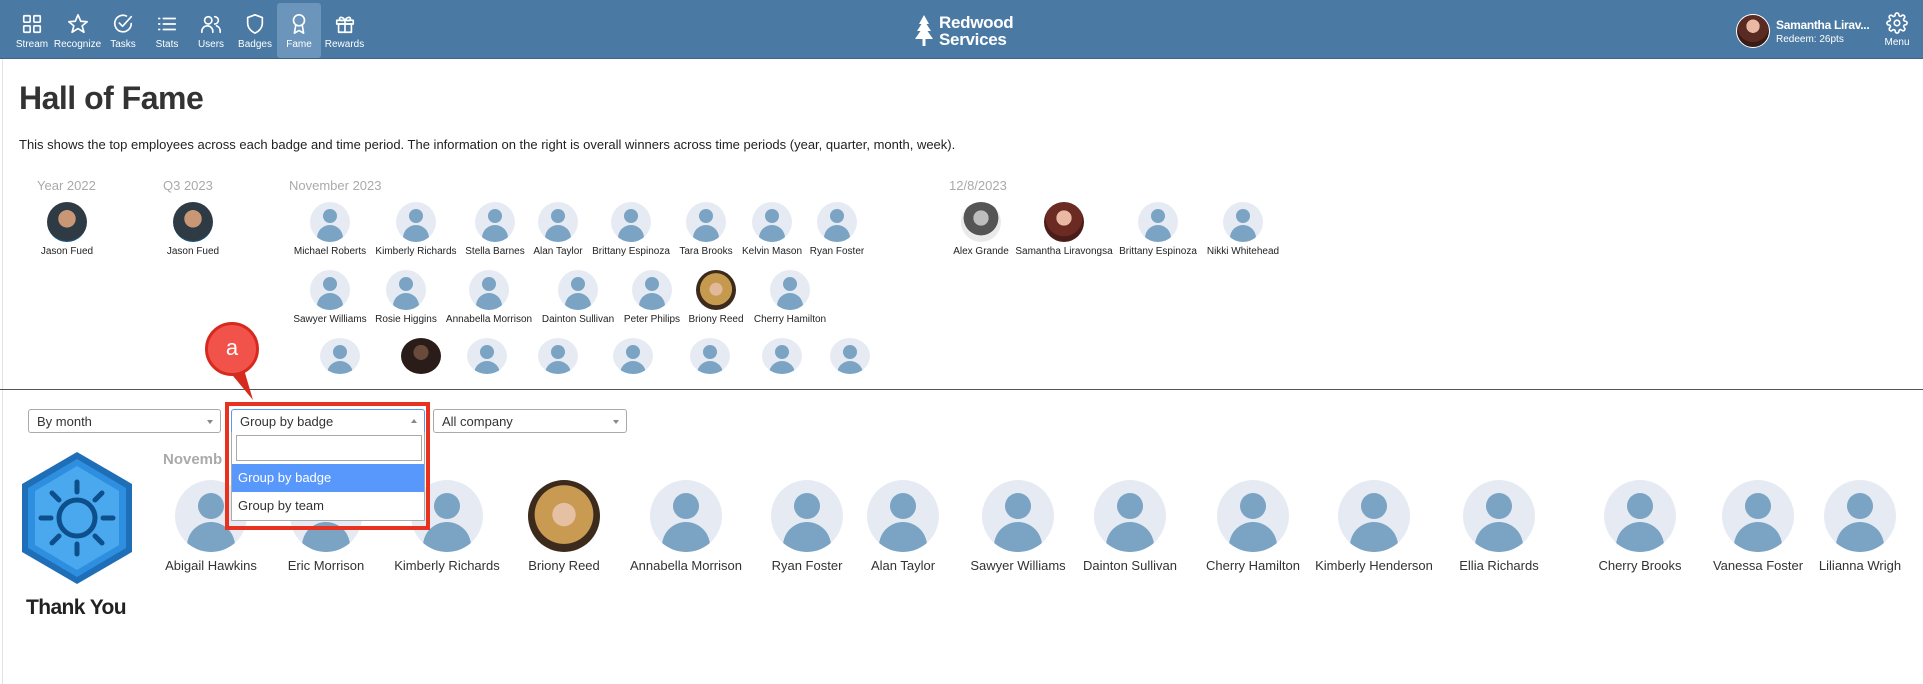  Describe the element at coordinates (685, 565) in the screenshot. I see `person-name: Annabella Morrison` at that location.